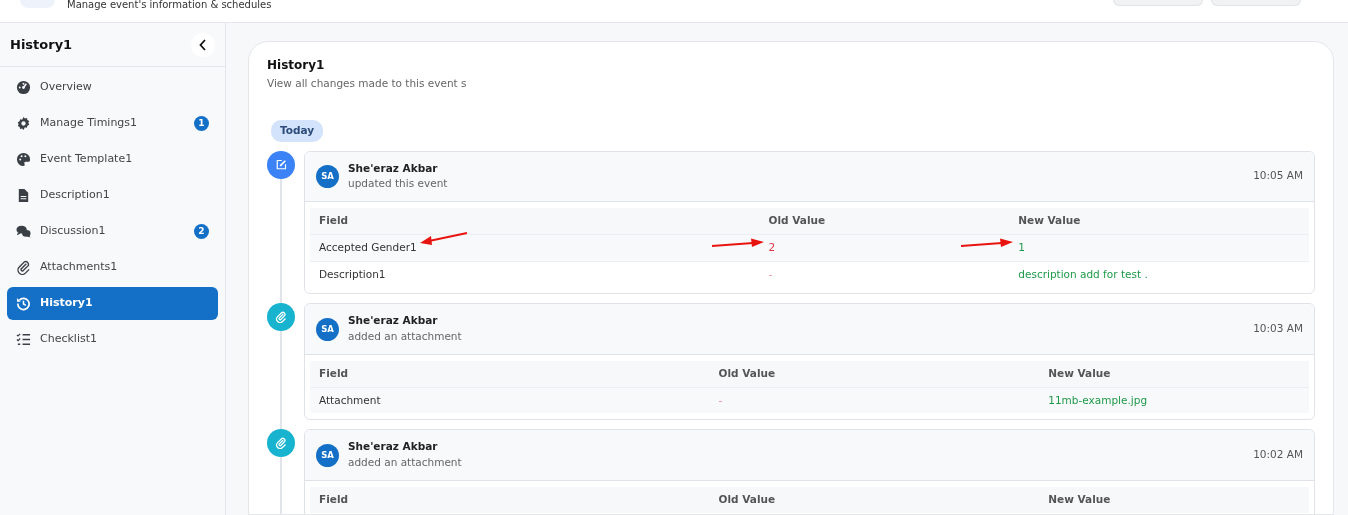 The width and height of the screenshot is (1348, 515). What do you see at coordinates (1278, 329) in the screenshot?
I see `timestamp: 10:03 AM` at bounding box center [1278, 329].